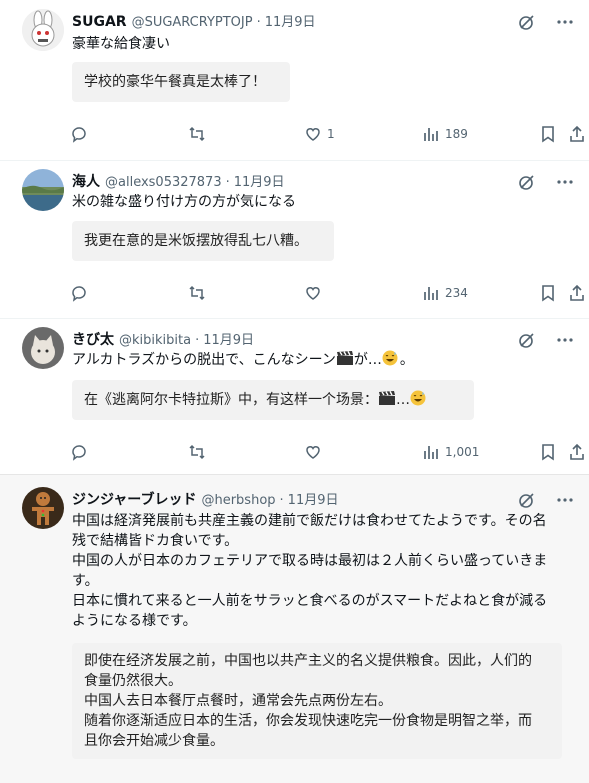  I want to click on tweet-text-line: 中国は経済発展前も共産主義の建前で飯だけは食わせてたようです。その名, so click(309, 521).